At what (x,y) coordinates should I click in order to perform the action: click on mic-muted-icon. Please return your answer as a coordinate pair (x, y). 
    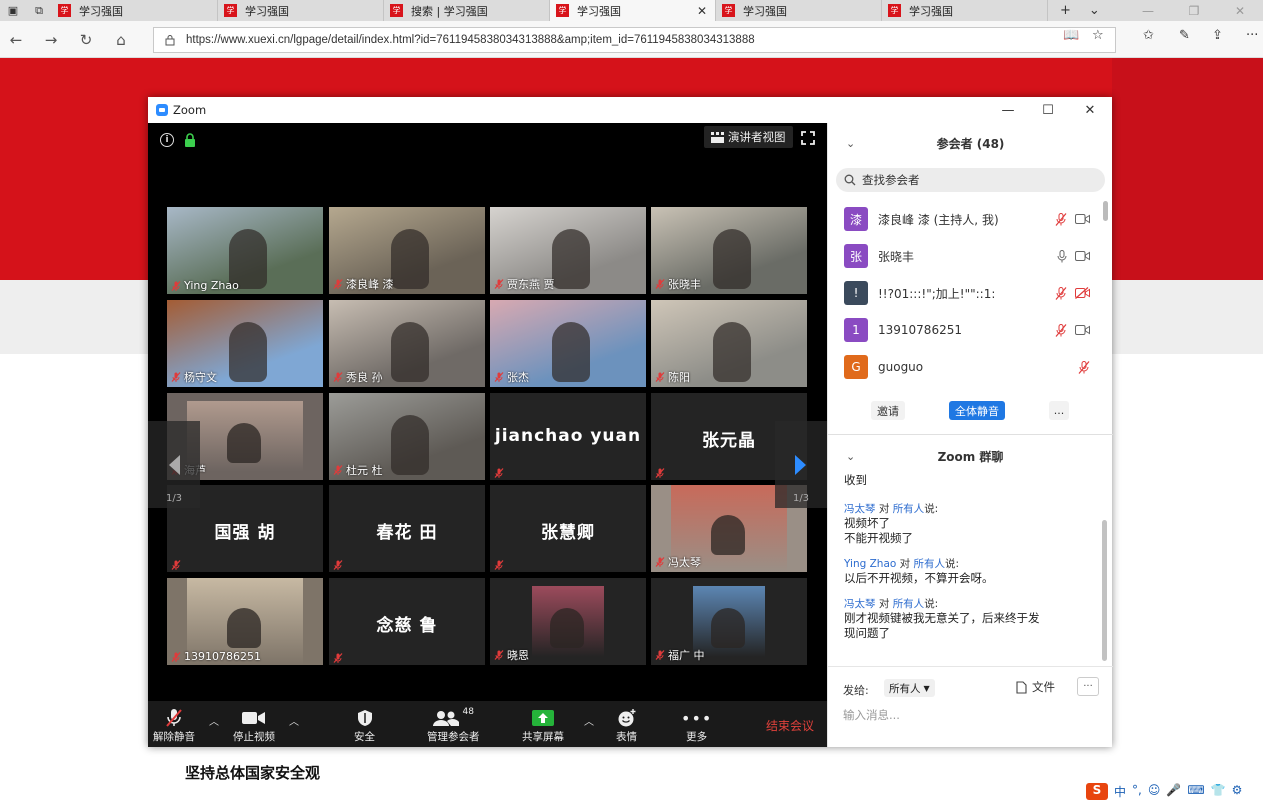
    Looking at the image, I should click on (499, 284).